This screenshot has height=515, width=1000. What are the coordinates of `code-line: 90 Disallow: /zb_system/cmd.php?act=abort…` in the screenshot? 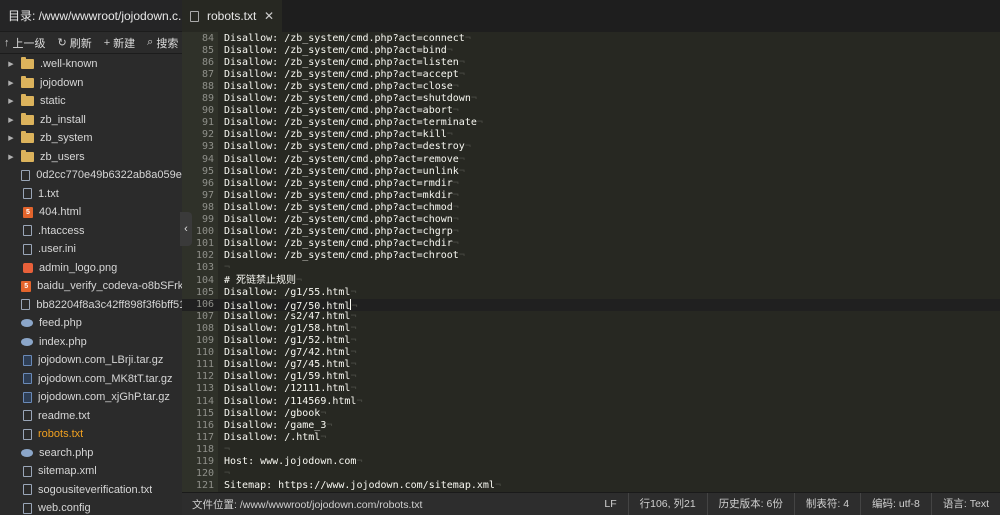 It's located at (591, 111).